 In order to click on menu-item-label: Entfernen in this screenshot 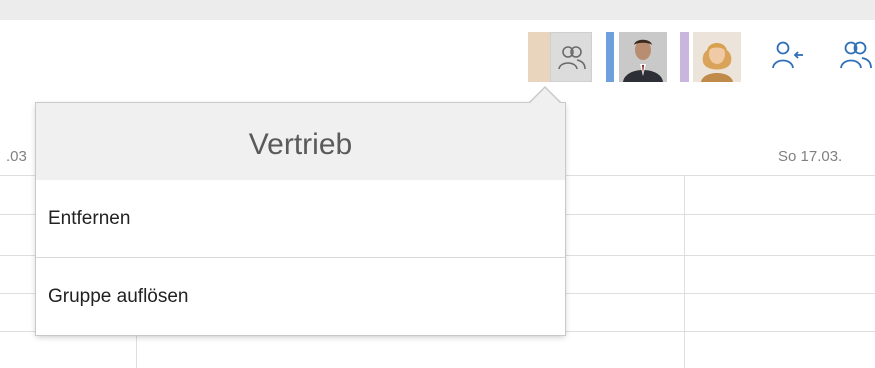, I will do `click(89, 218)`.